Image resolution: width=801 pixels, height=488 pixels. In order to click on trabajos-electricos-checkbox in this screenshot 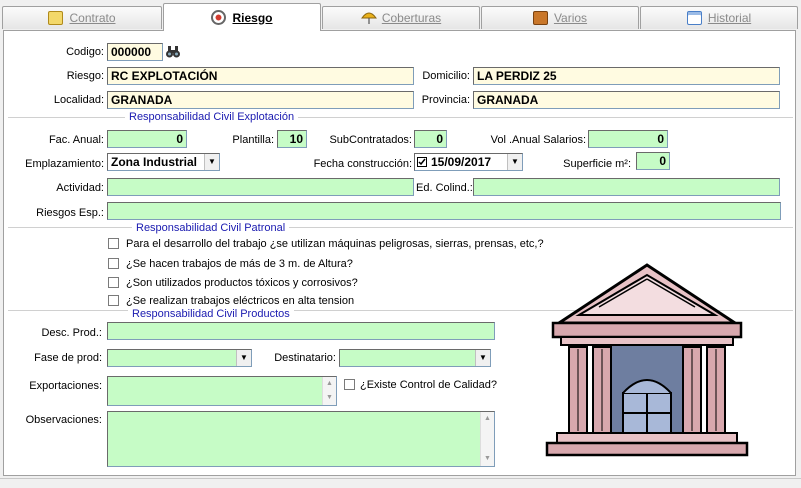, I will do `click(113, 300)`.